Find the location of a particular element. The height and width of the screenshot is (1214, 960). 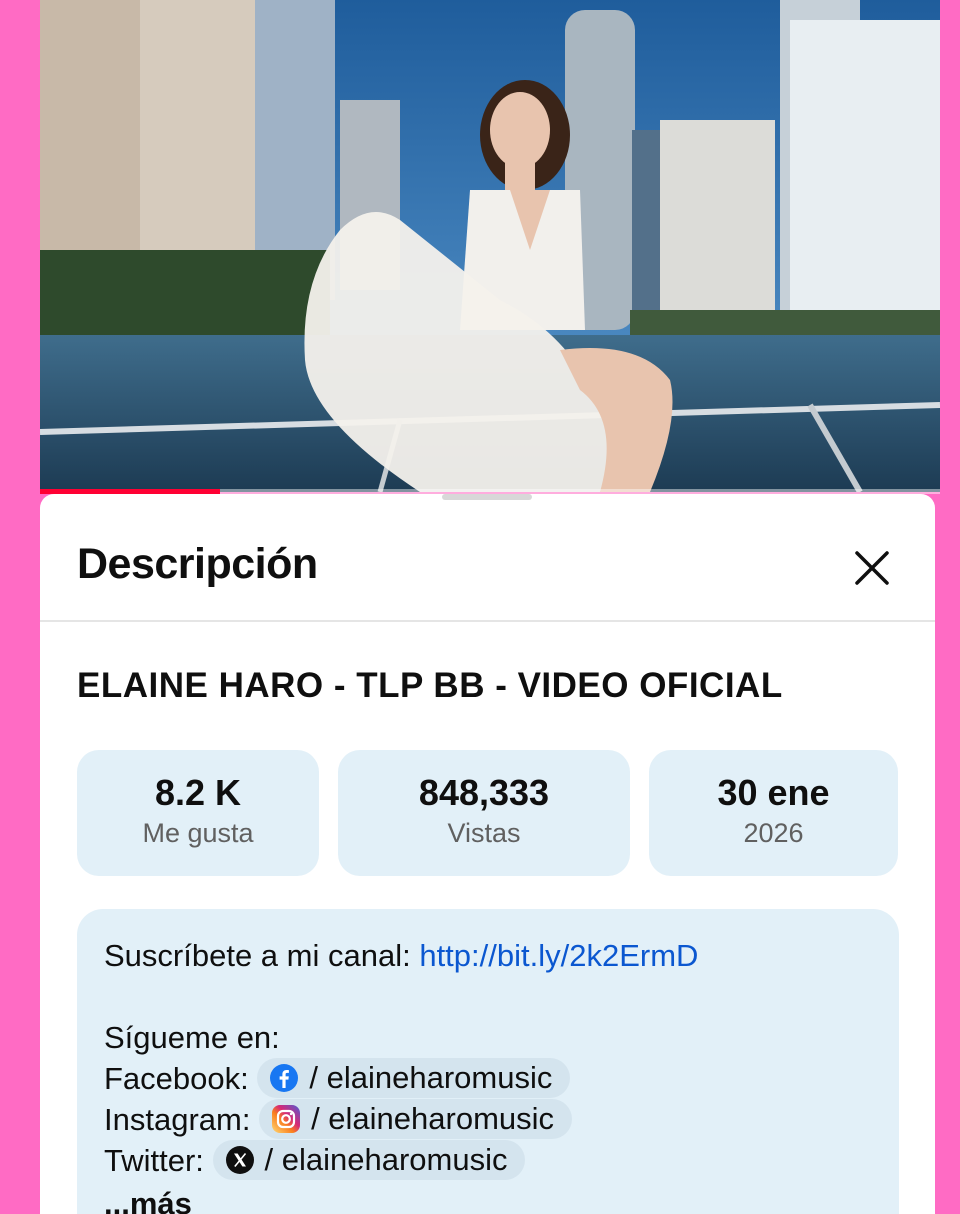

views-count: 848,333 is located at coordinates (484, 792).